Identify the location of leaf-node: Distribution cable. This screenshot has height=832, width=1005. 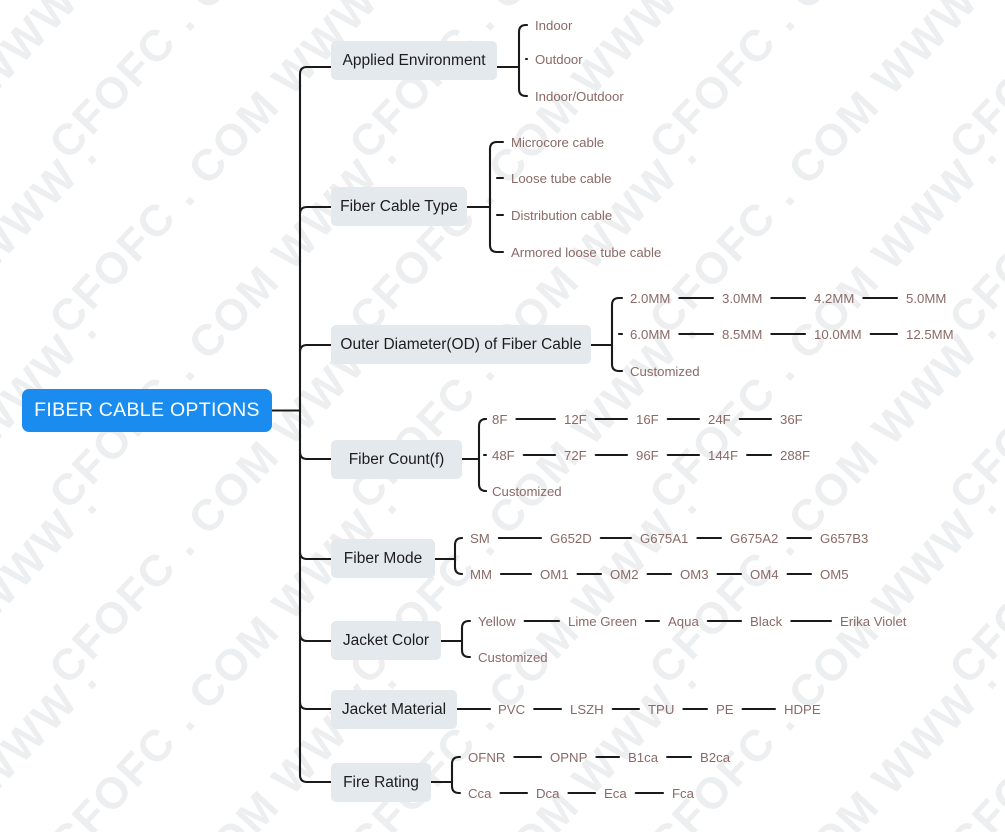
(561, 215).